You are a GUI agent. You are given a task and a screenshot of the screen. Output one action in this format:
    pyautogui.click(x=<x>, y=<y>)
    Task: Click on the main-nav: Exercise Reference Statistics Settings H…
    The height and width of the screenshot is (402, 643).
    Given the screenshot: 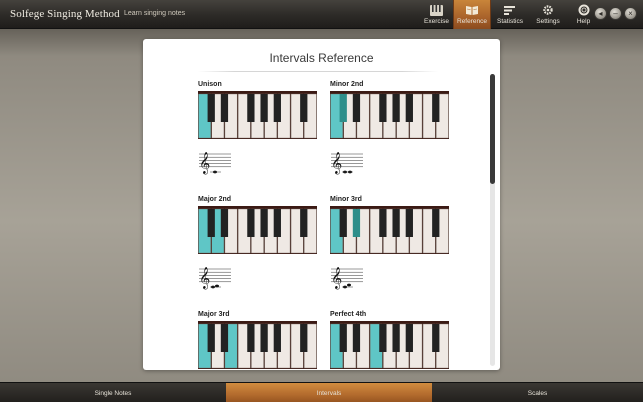 What is the action you would take?
    pyautogui.click(x=510, y=14)
    